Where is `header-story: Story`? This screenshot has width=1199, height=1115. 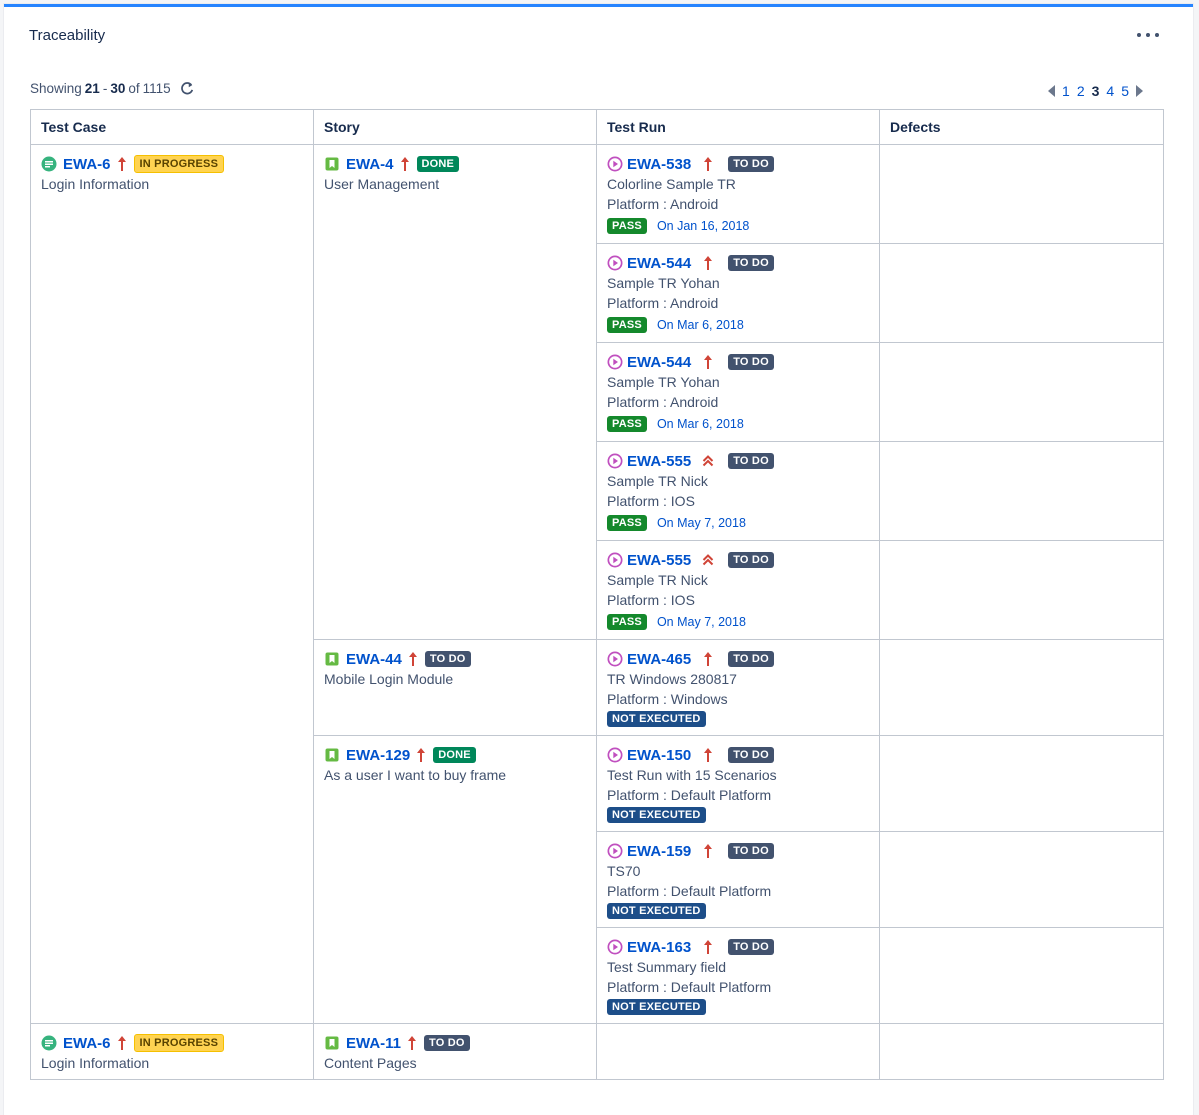 header-story: Story is located at coordinates (455, 127).